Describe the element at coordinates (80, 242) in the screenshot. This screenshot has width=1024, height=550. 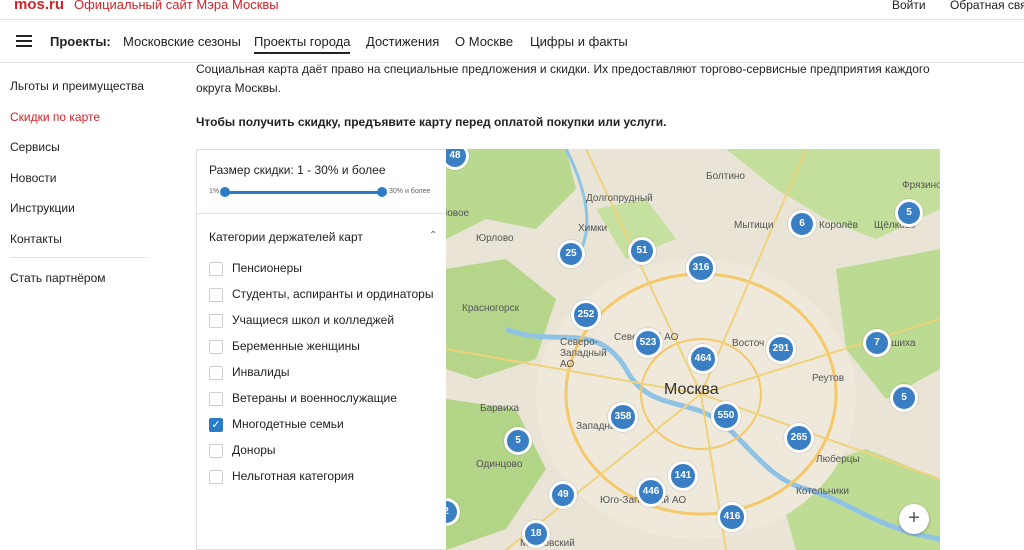
I see `sidebar-item-contacts: Контакты` at that location.